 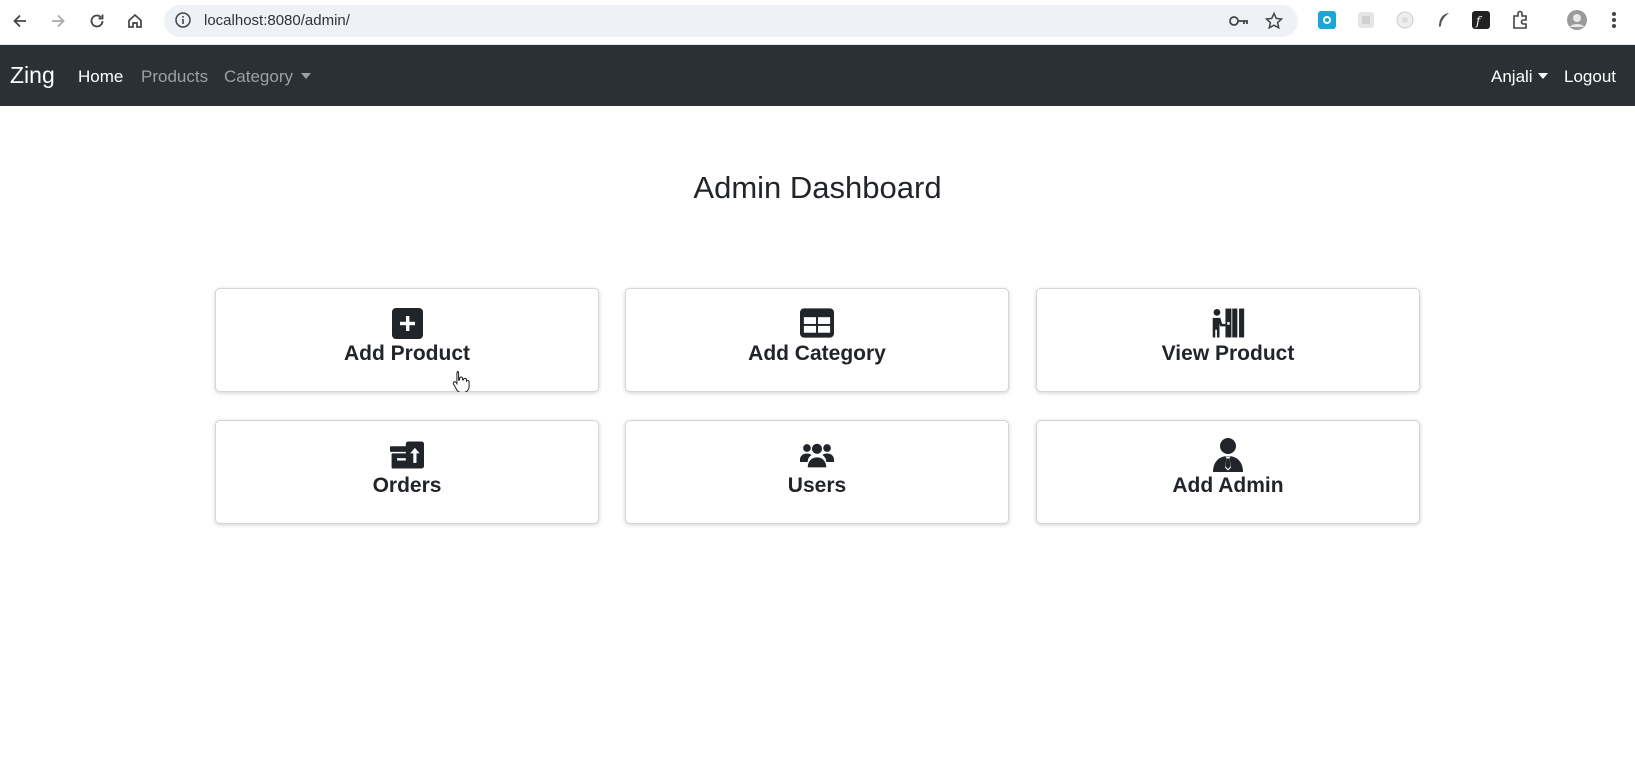 What do you see at coordinates (1274, 23) in the screenshot?
I see `bookmark-star-icon` at bounding box center [1274, 23].